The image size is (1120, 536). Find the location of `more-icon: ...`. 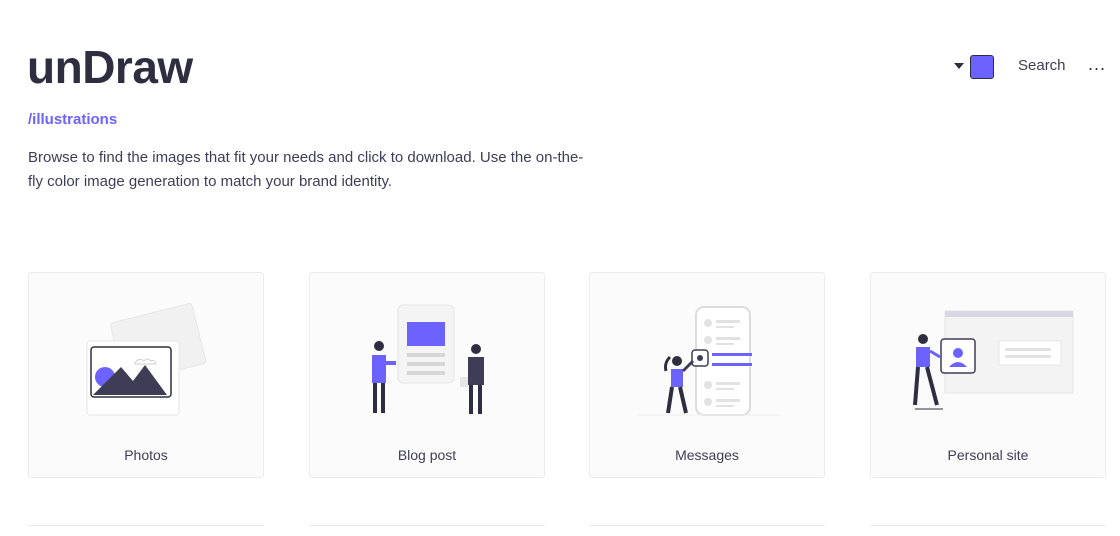

more-icon: ... is located at coordinates (1097, 64).